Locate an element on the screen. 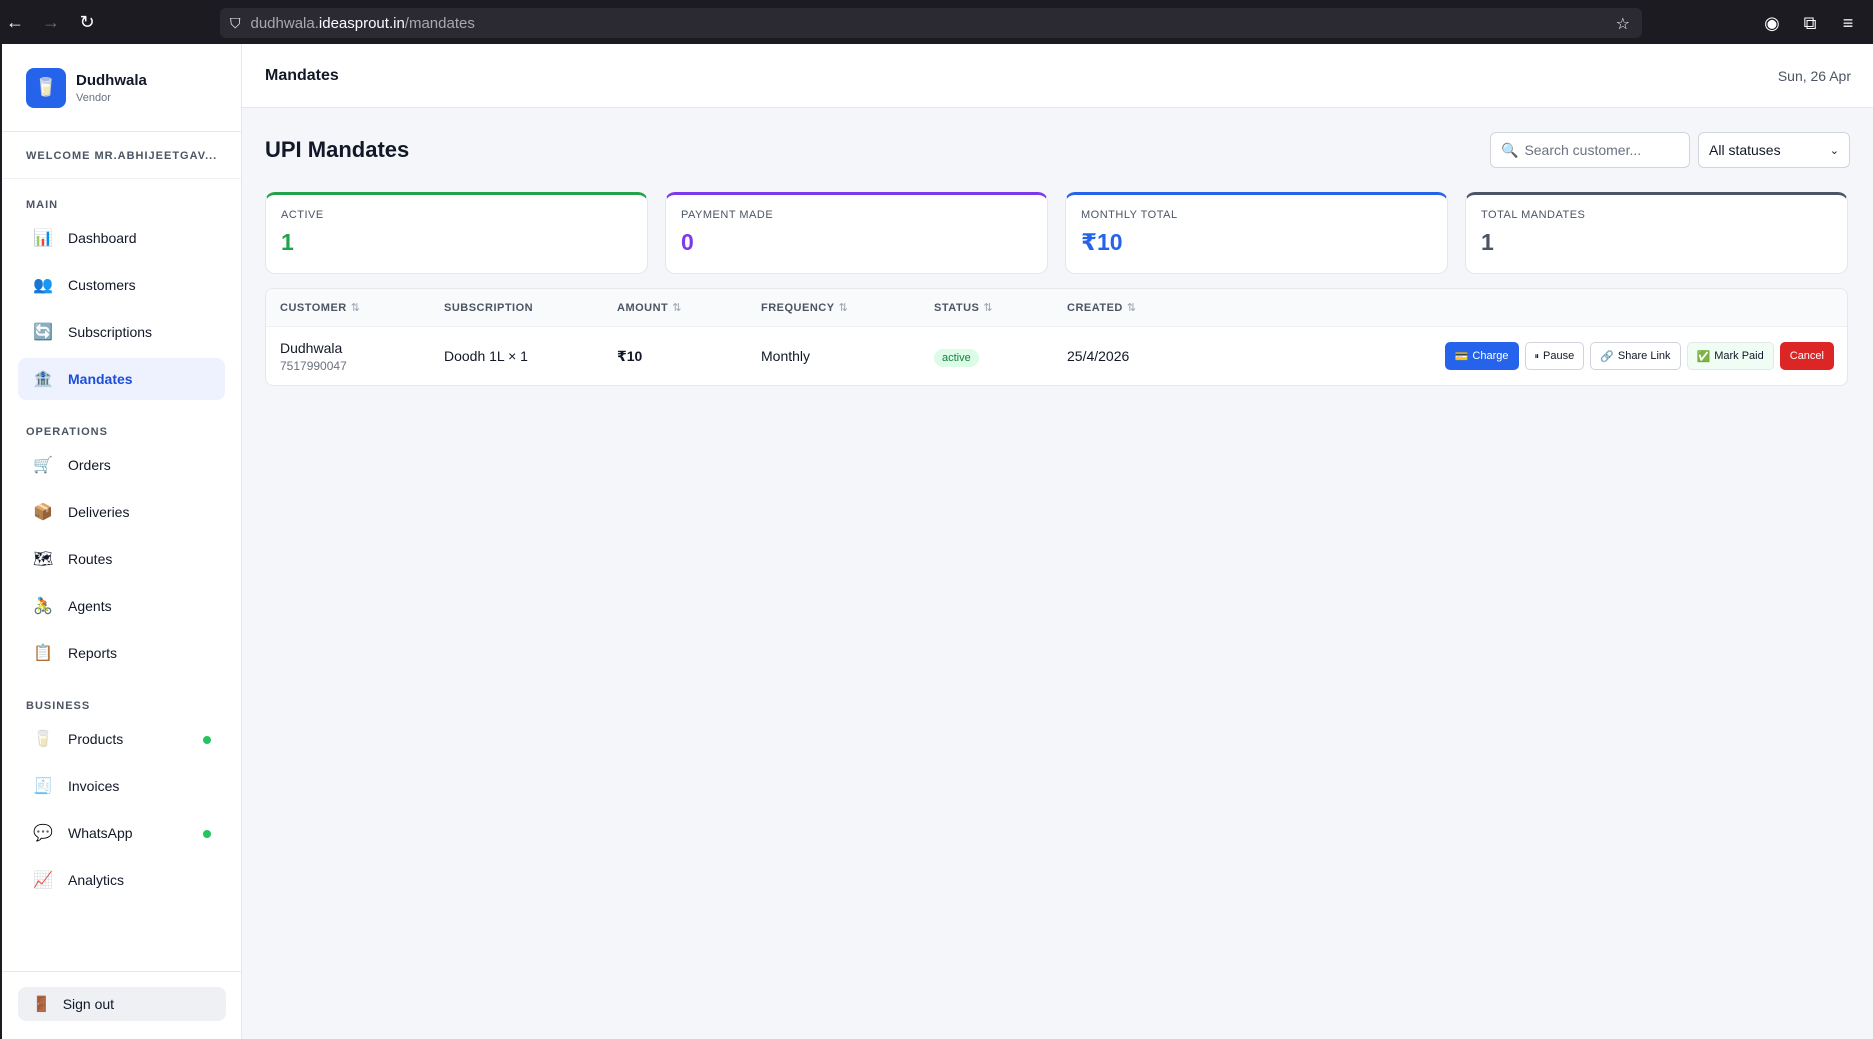  sidebar-item-mandates: 🏦 Mandates is located at coordinates (121, 379).